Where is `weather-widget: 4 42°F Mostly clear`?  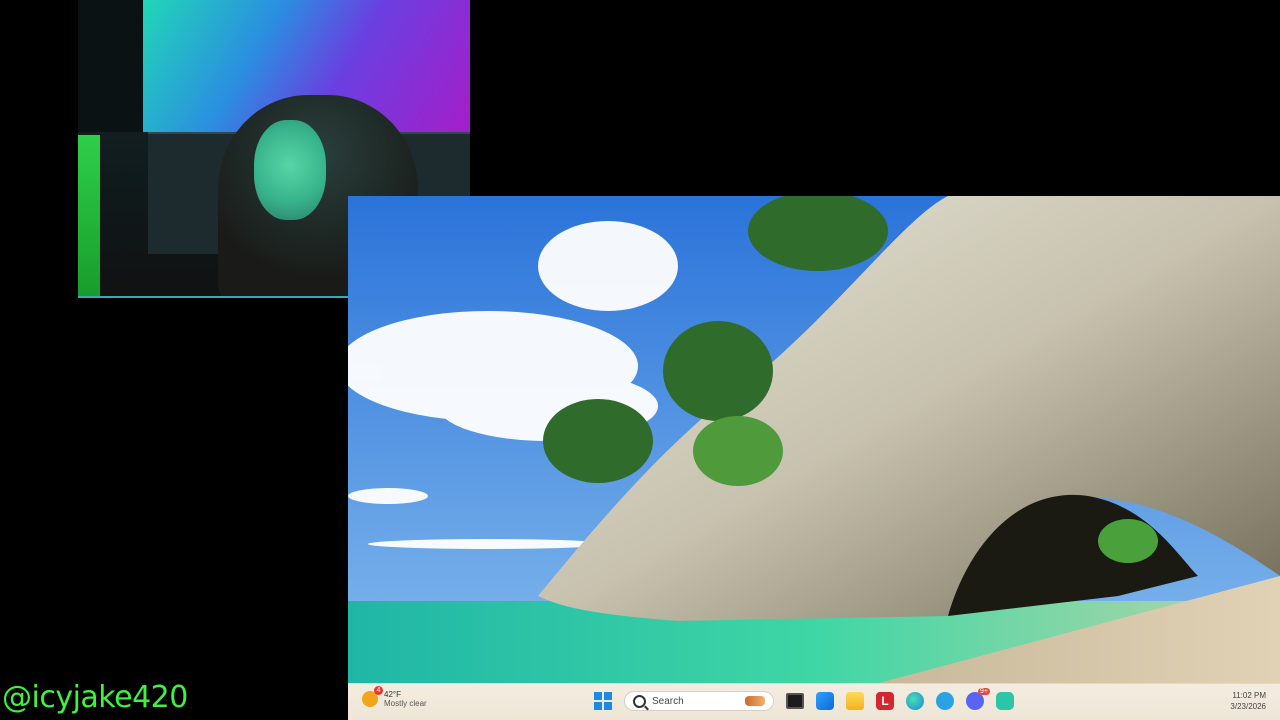 weather-widget: 4 42°F Mostly clear is located at coordinates (394, 697).